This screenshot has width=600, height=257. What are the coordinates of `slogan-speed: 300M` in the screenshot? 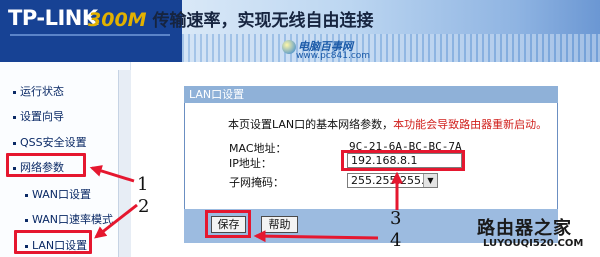 It's located at (117, 20).